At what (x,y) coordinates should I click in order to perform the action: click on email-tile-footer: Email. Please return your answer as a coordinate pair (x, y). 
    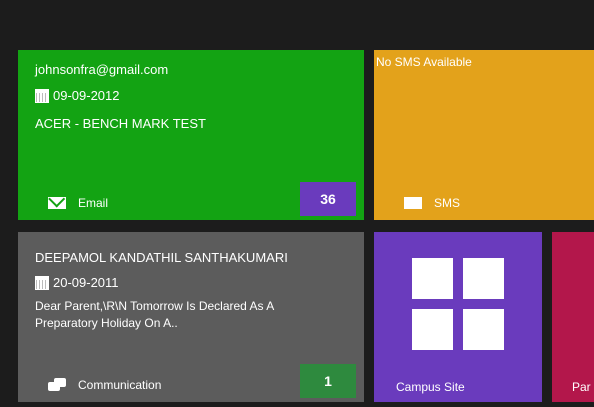
    Looking at the image, I should click on (78, 203).